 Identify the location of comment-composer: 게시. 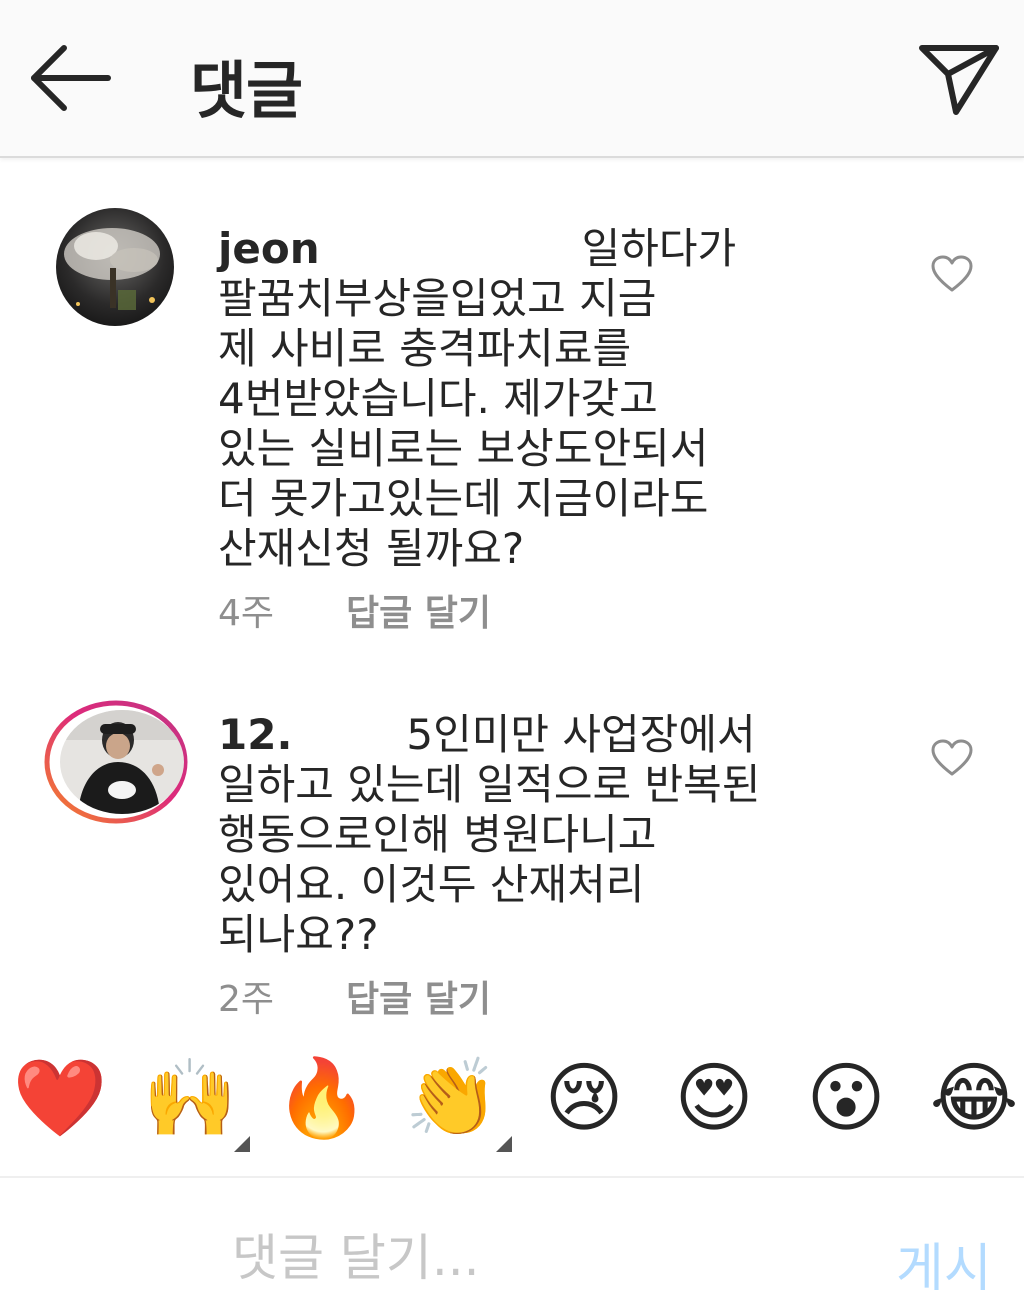
(512, 1245).